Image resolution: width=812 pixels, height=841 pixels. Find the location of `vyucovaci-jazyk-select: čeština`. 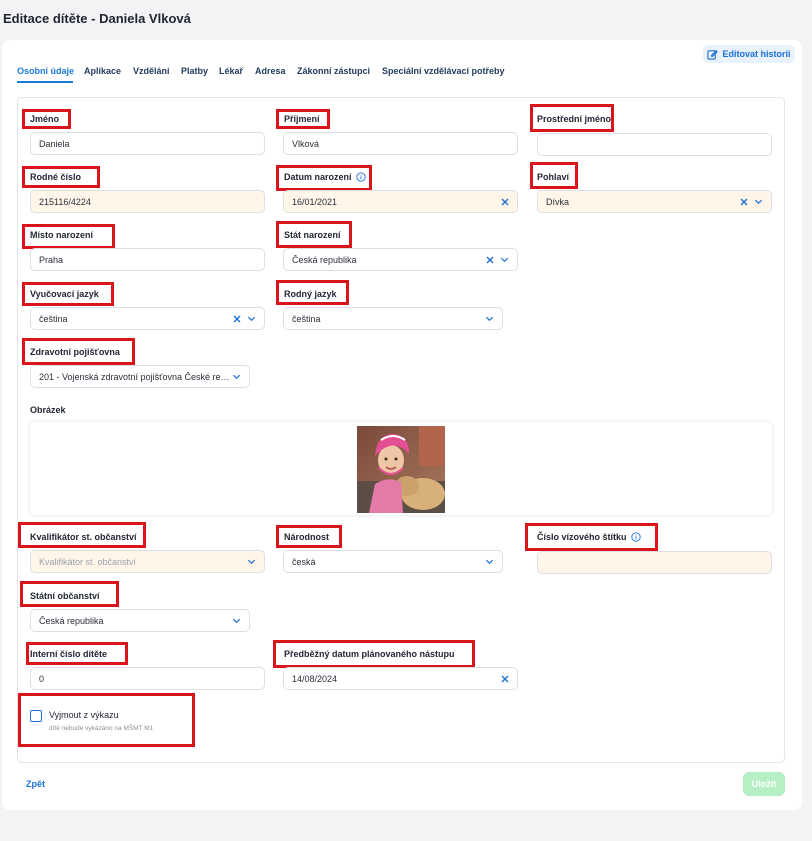

vyucovaci-jazyk-select: čeština is located at coordinates (147, 318).